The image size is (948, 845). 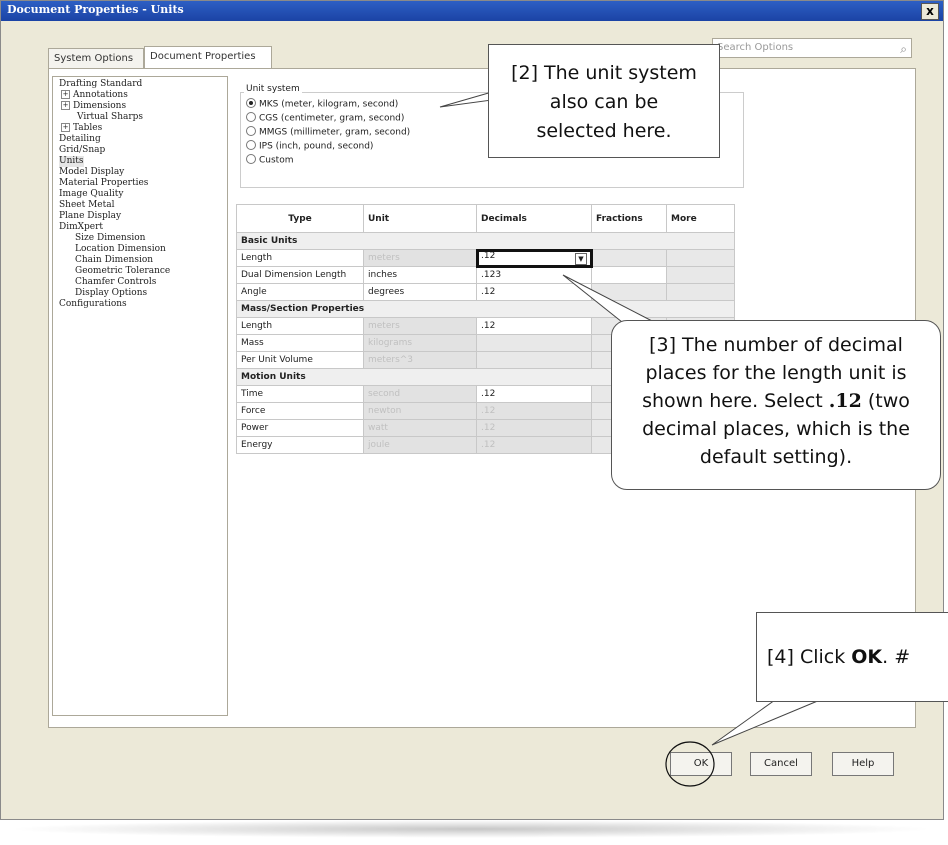 I want to click on callout-3-pointer, so click(x=608, y=298).